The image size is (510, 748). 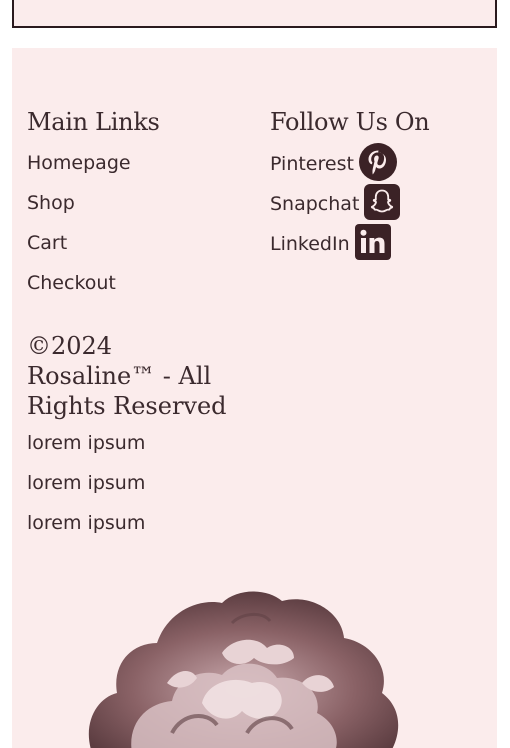 I want to click on pinterest-label: Pinterest, so click(x=312, y=164).